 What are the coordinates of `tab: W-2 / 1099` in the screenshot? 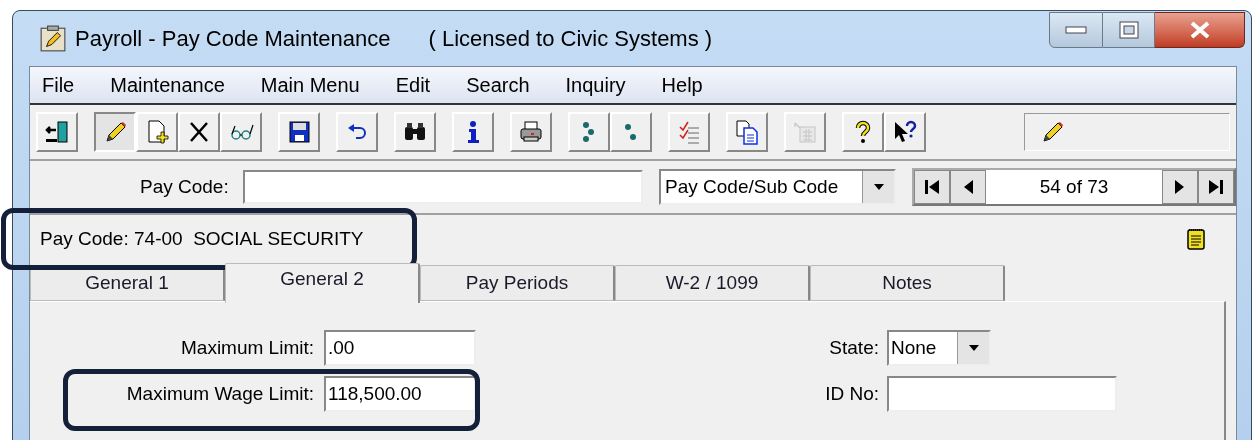 It's located at (712, 283).